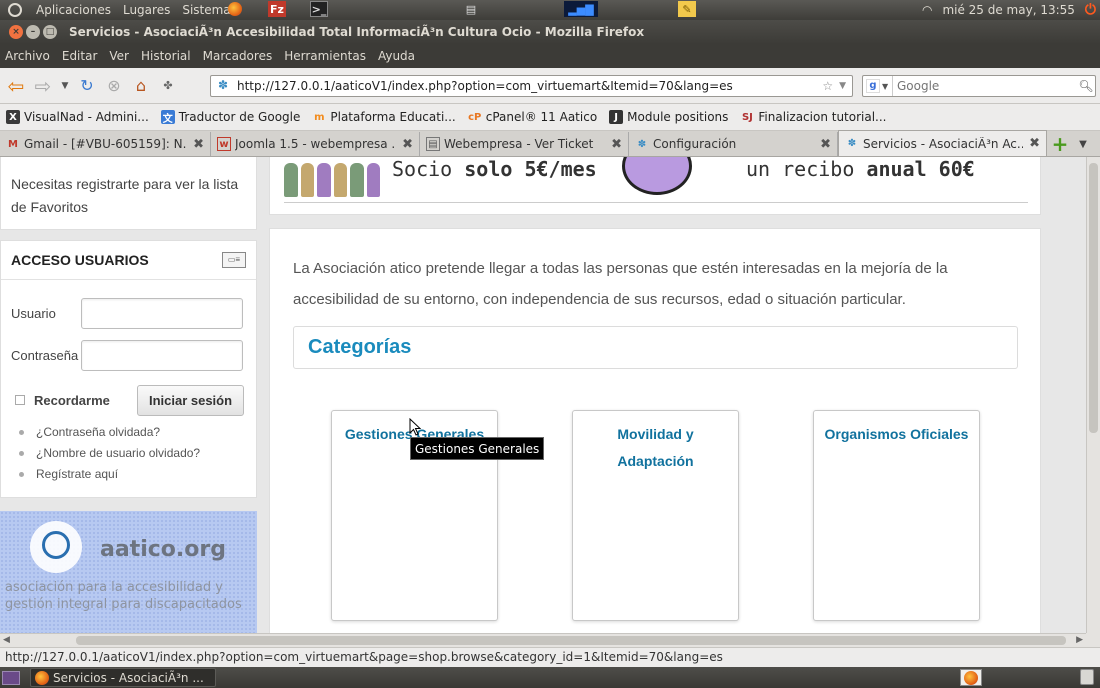 The height and width of the screenshot is (688, 1100). I want to click on password-field, so click(162, 355).